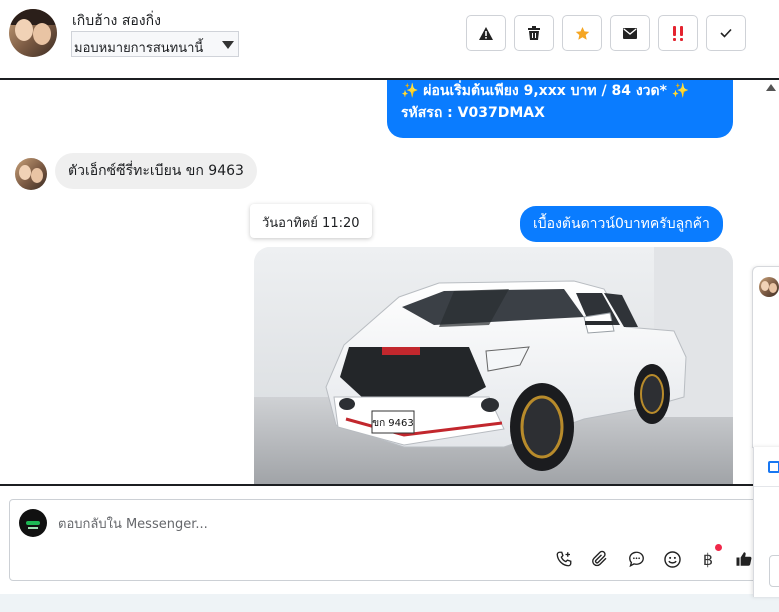 The width and height of the screenshot is (779, 612). Describe the element at coordinates (389, 603) in the screenshot. I see `bottom-strip` at that location.